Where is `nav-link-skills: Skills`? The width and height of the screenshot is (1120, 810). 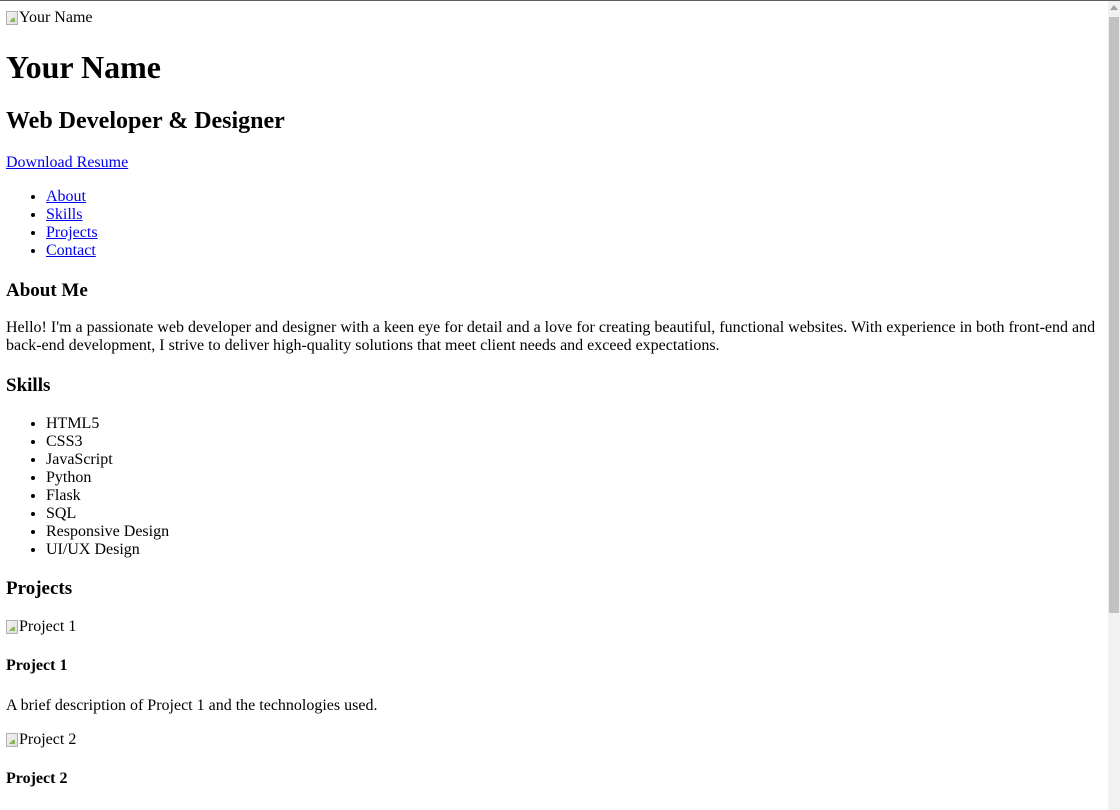 nav-link-skills: Skills is located at coordinates (64, 214).